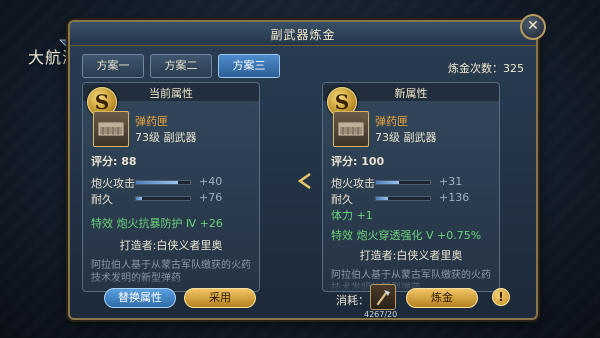 This screenshot has height=338, width=600. What do you see at coordinates (304, 181) in the screenshot?
I see `arrow-left-icon` at bounding box center [304, 181].